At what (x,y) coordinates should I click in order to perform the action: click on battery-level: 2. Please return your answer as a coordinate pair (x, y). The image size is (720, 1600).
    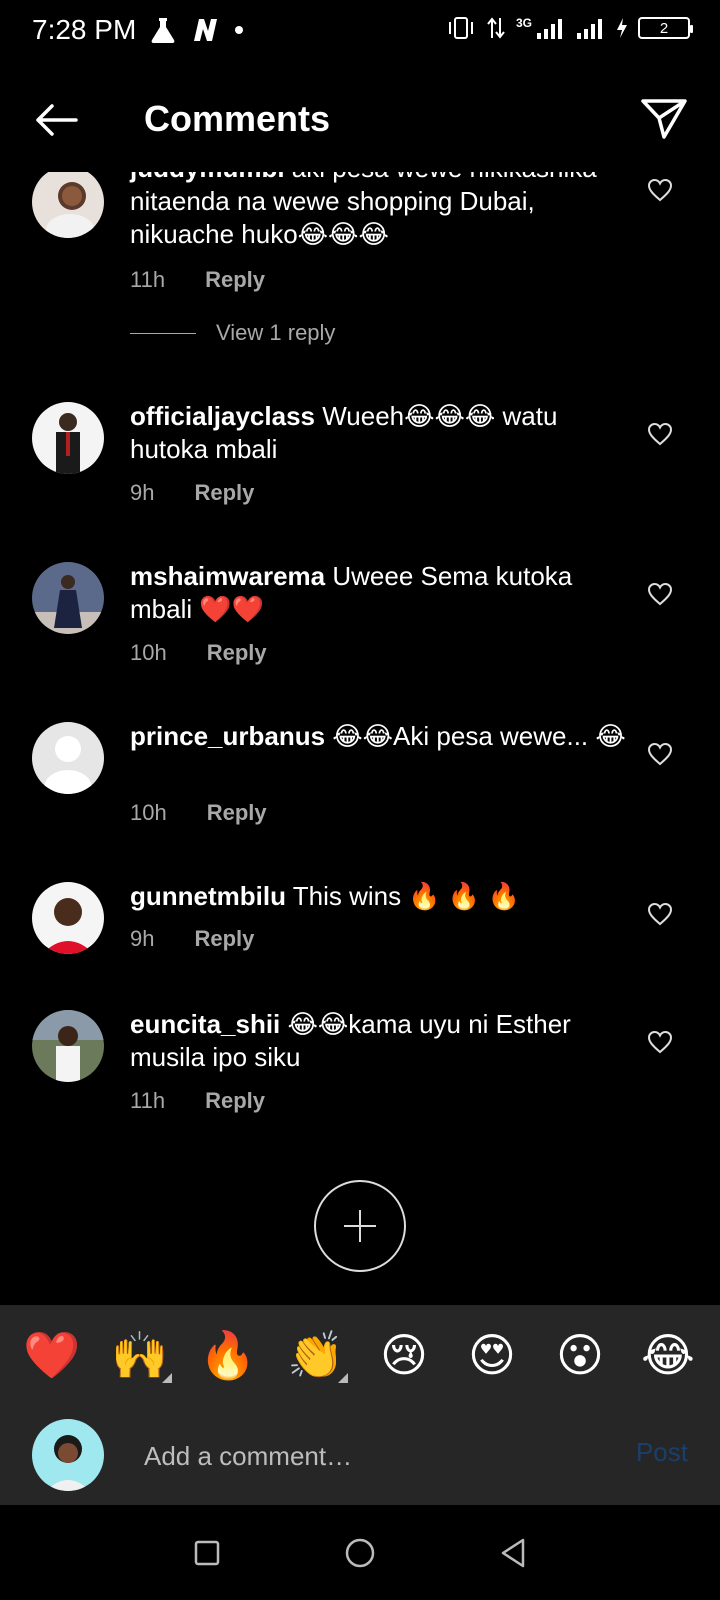
    Looking at the image, I should click on (664, 28).